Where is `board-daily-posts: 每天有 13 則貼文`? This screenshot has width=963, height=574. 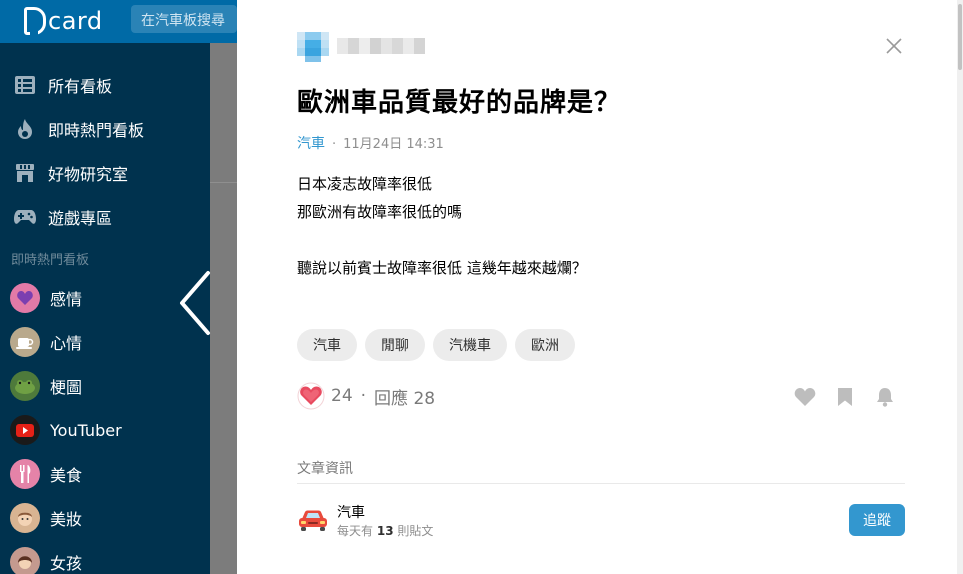
board-daily-posts: 每天有 13 則貼文 is located at coordinates (385, 530).